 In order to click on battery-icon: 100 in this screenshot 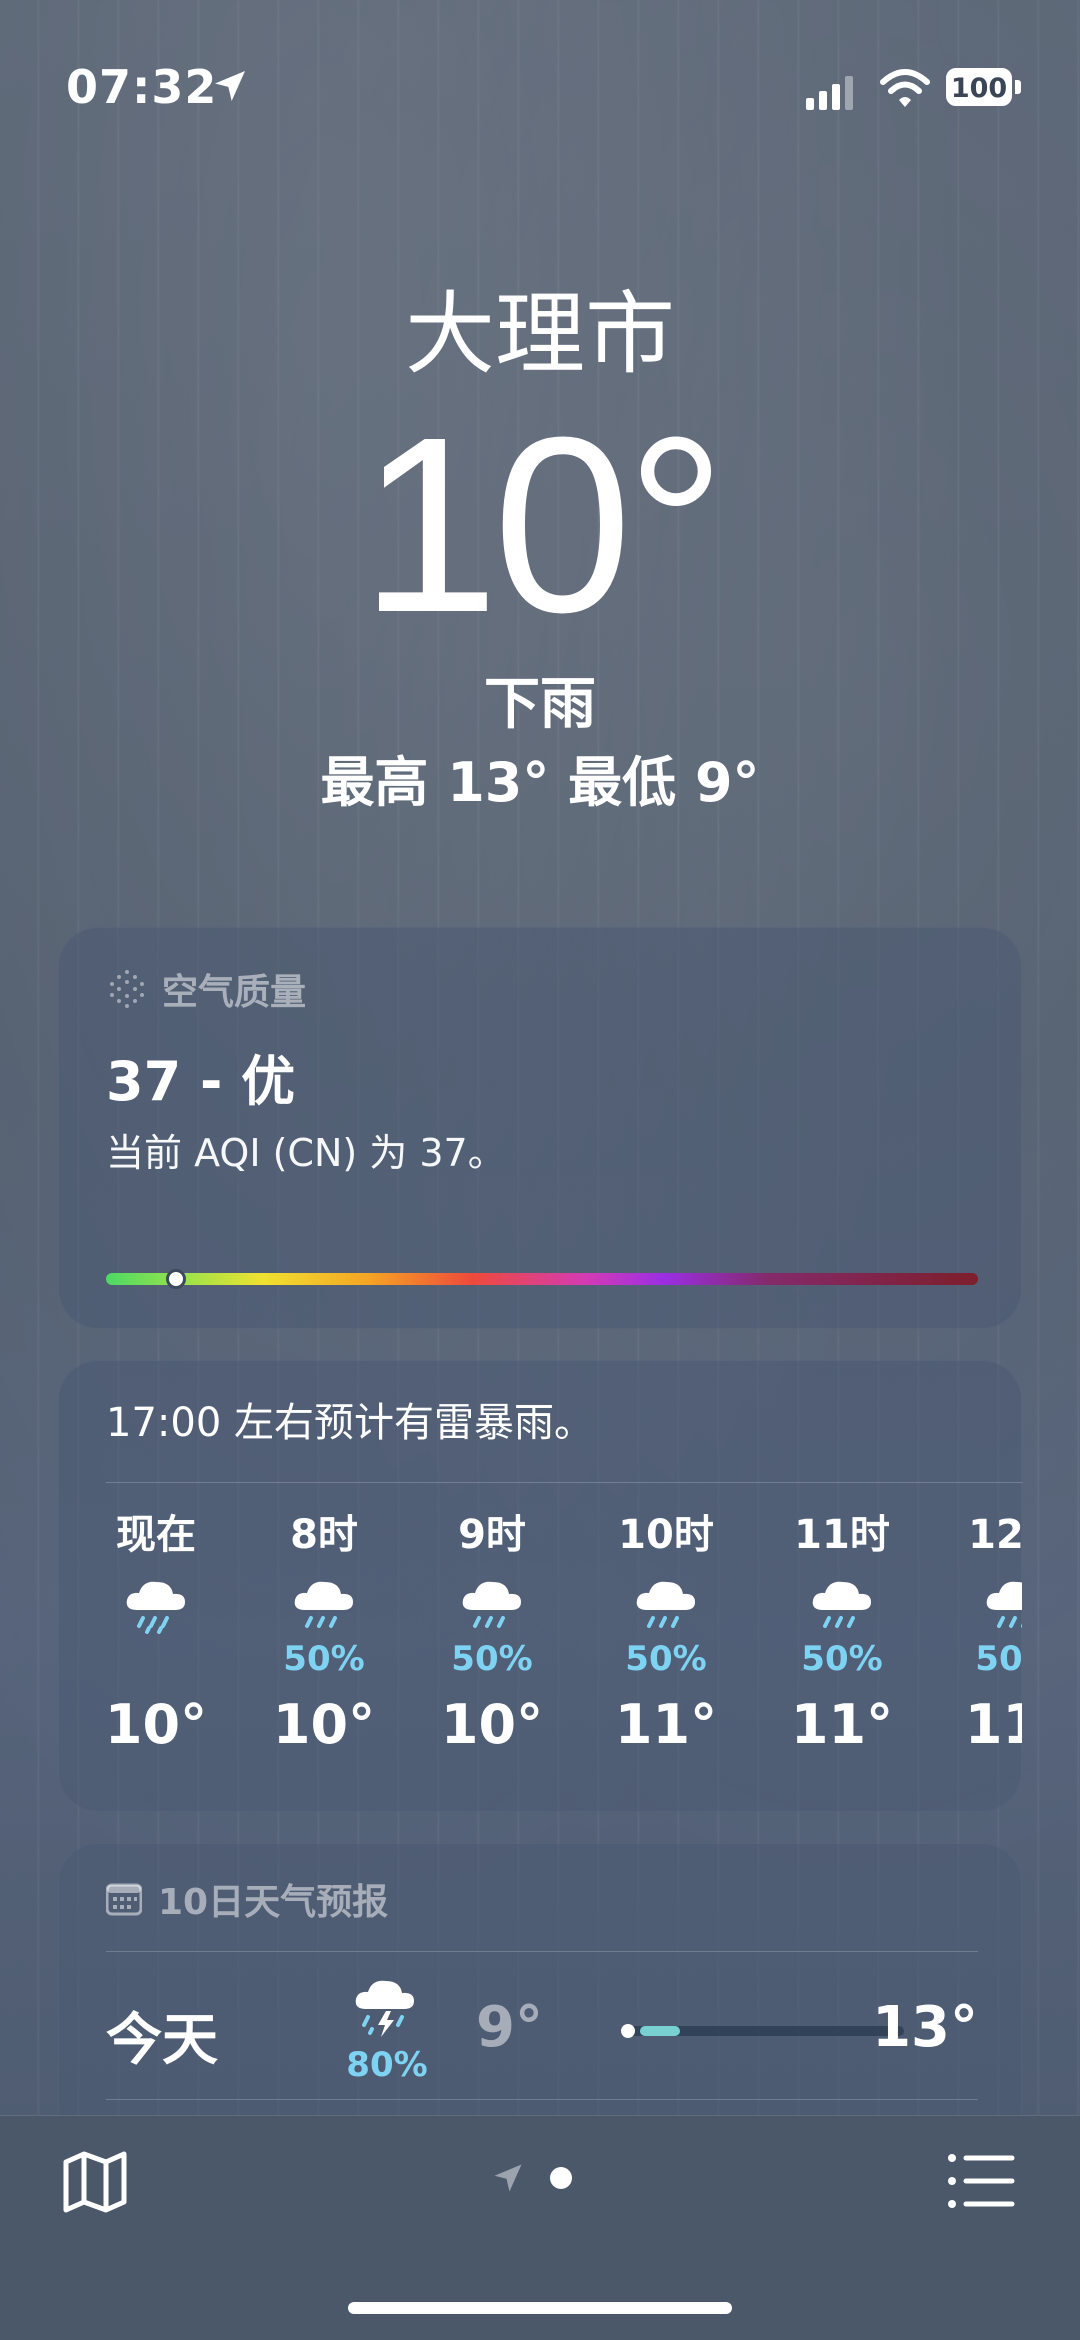, I will do `click(985, 88)`.